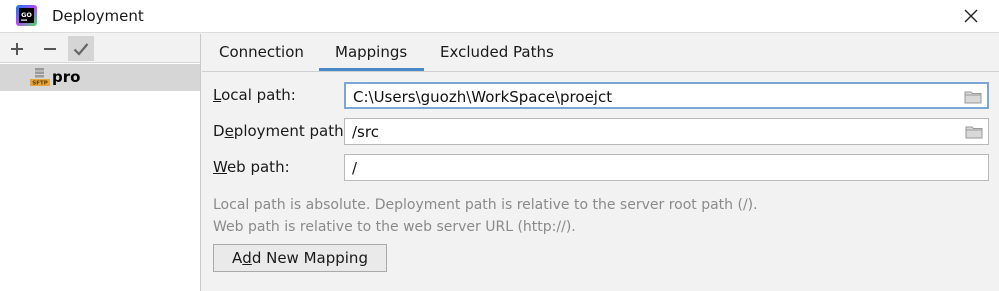 This screenshot has height=291, width=999. What do you see at coordinates (355, 168) in the screenshot?
I see `web-path-value: /` at bounding box center [355, 168].